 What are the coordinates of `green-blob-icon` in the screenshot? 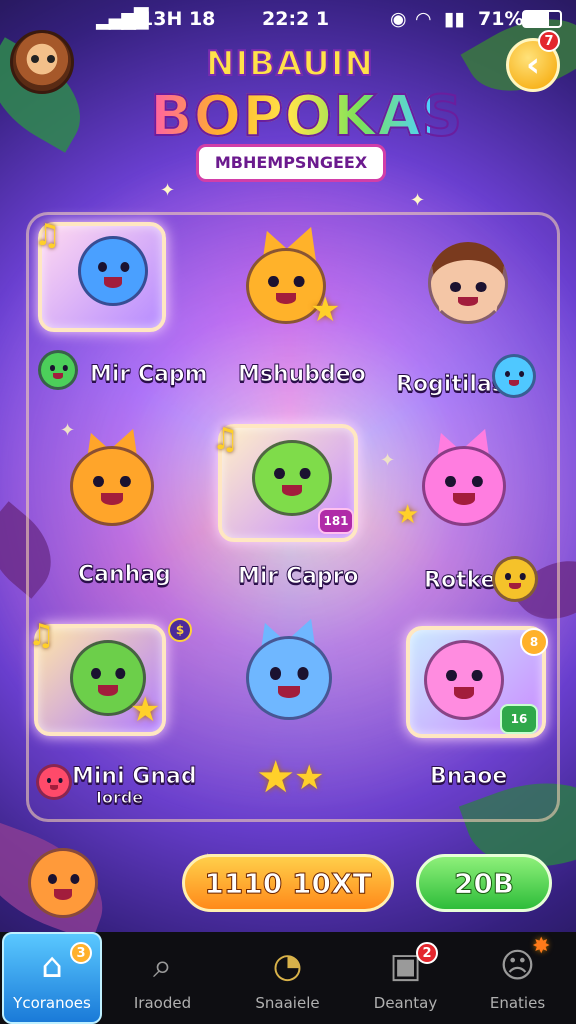 It's located at (58, 370).